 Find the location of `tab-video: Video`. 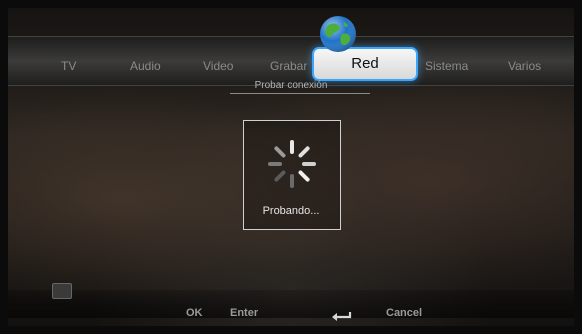

tab-video: Video is located at coordinates (218, 66).